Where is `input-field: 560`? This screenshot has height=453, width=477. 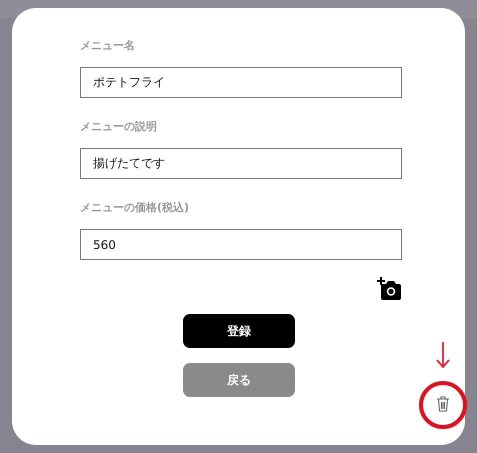 input-field: 560 is located at coordinates (241, 244).